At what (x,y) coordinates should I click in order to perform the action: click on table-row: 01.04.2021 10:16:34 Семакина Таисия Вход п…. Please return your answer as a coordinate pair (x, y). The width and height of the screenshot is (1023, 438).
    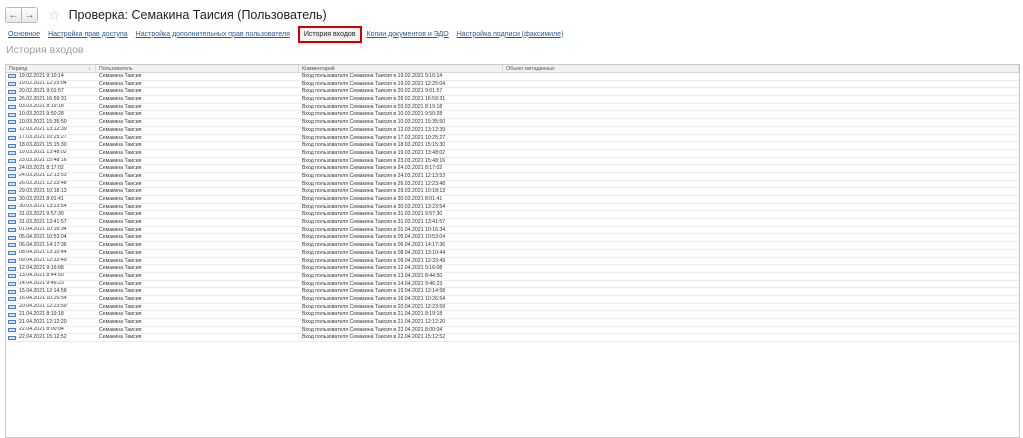
    Looking at the image, I should click on (512, 231).